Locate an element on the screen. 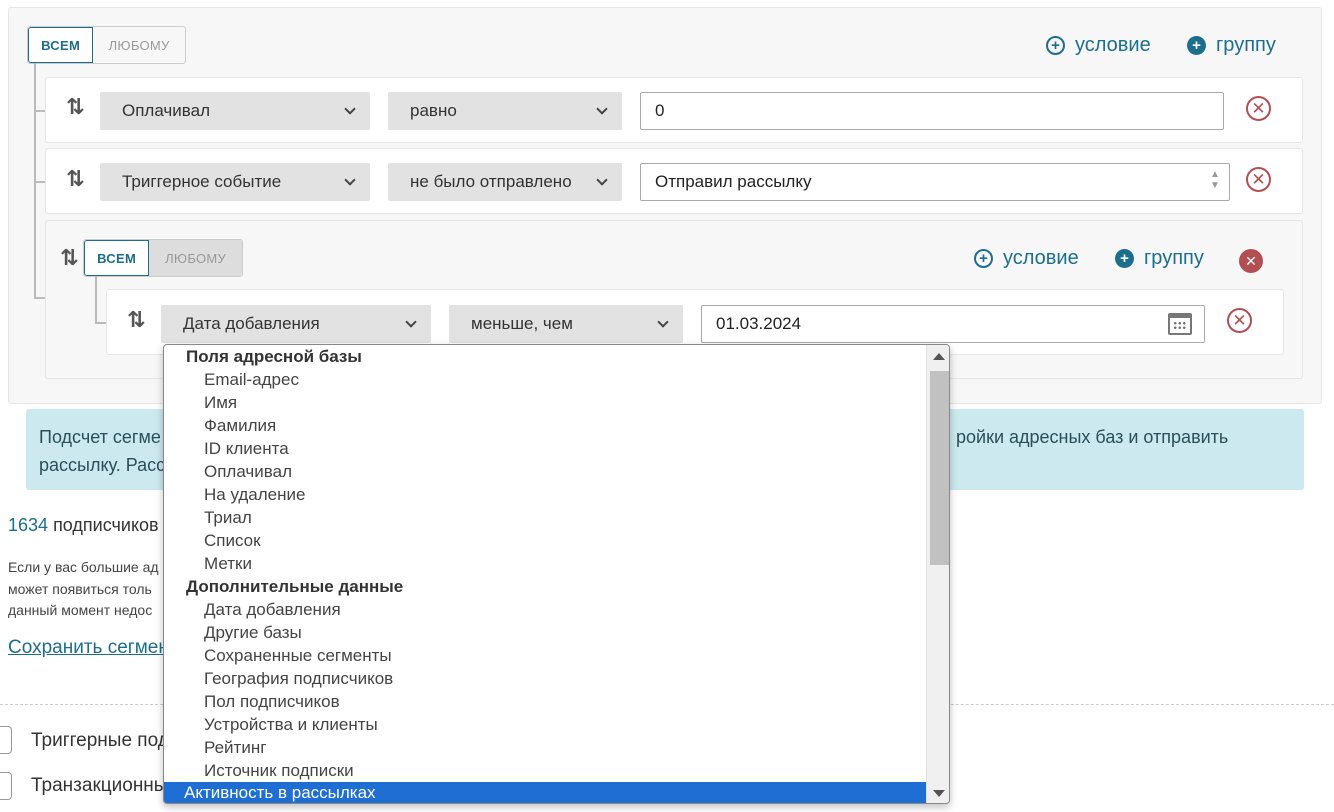  dropdown-option-highlighted: Активность в рассылках is located at coordinates (545, 792).